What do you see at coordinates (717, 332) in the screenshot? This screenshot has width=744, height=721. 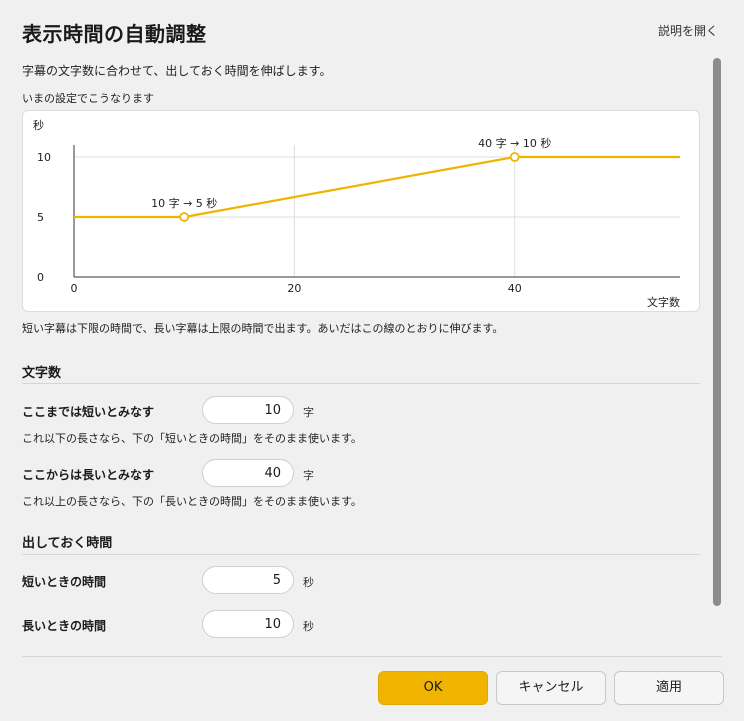 I see `scrollbar` at bounding box center [717, 332].